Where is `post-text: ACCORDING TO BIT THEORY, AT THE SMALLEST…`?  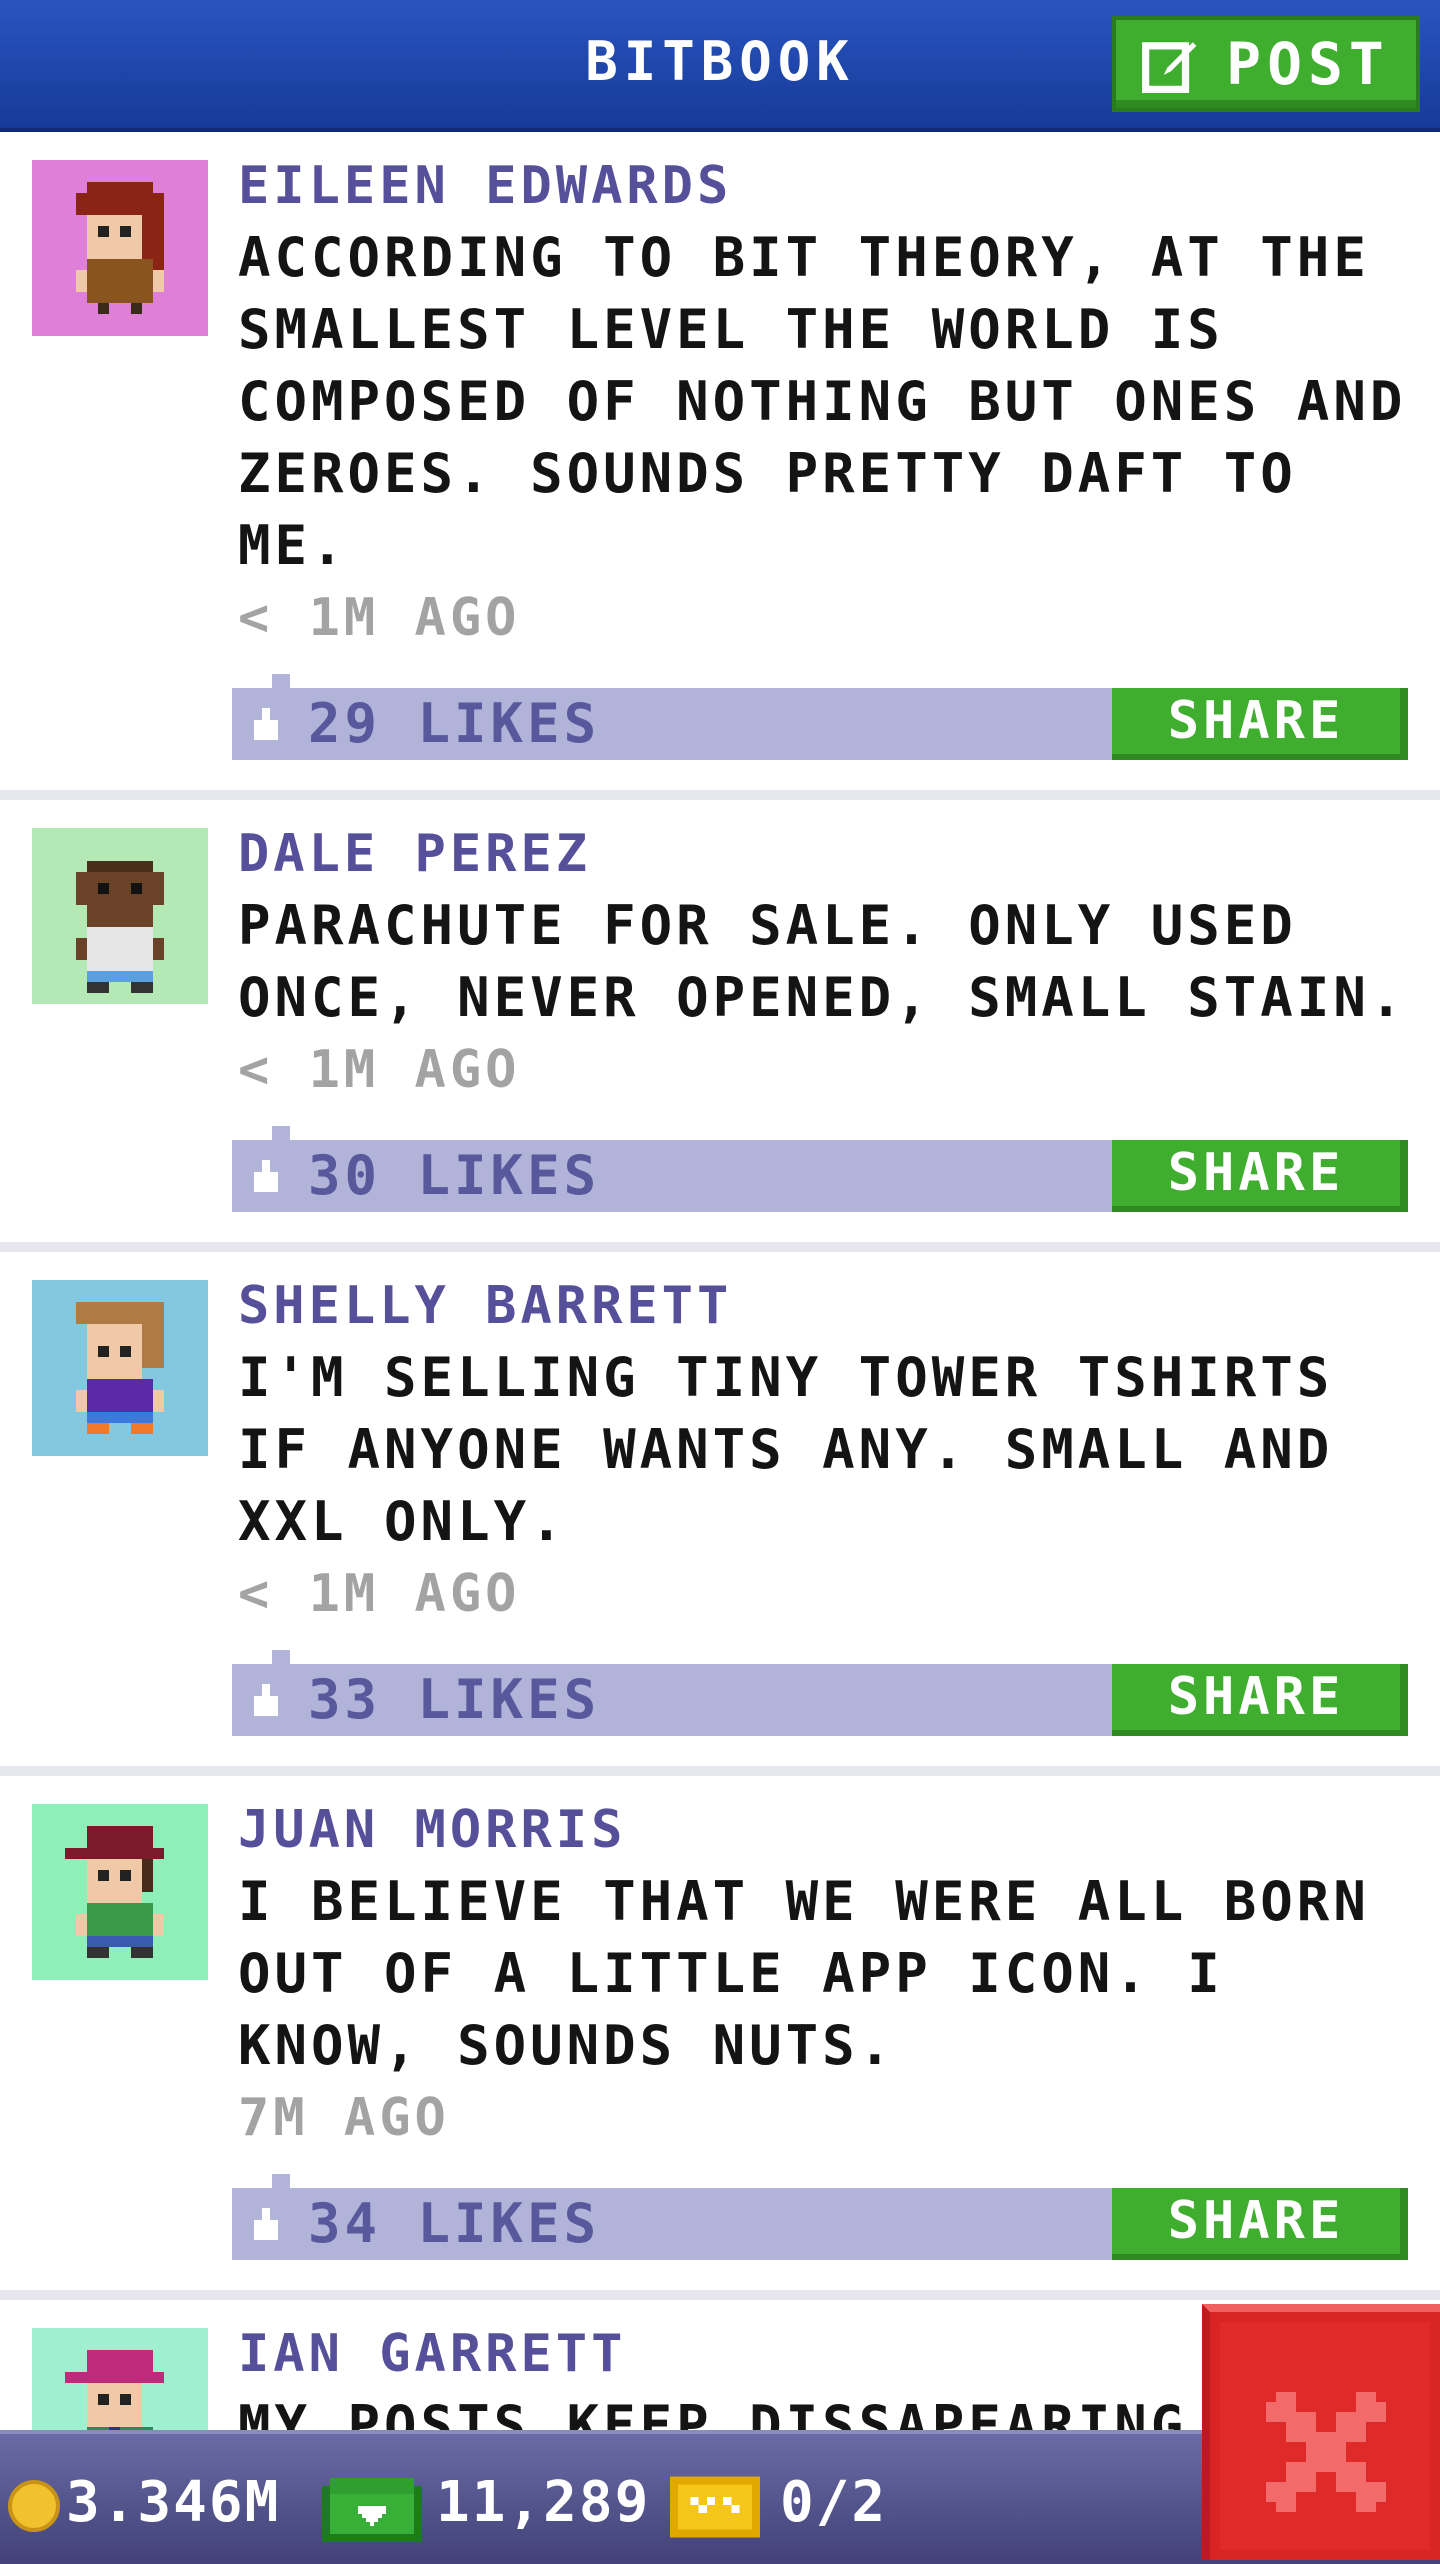
post-text: ACCORDING TO BIT THEORY, AT THE SMALLEST… is located at coordinates (822, 401).